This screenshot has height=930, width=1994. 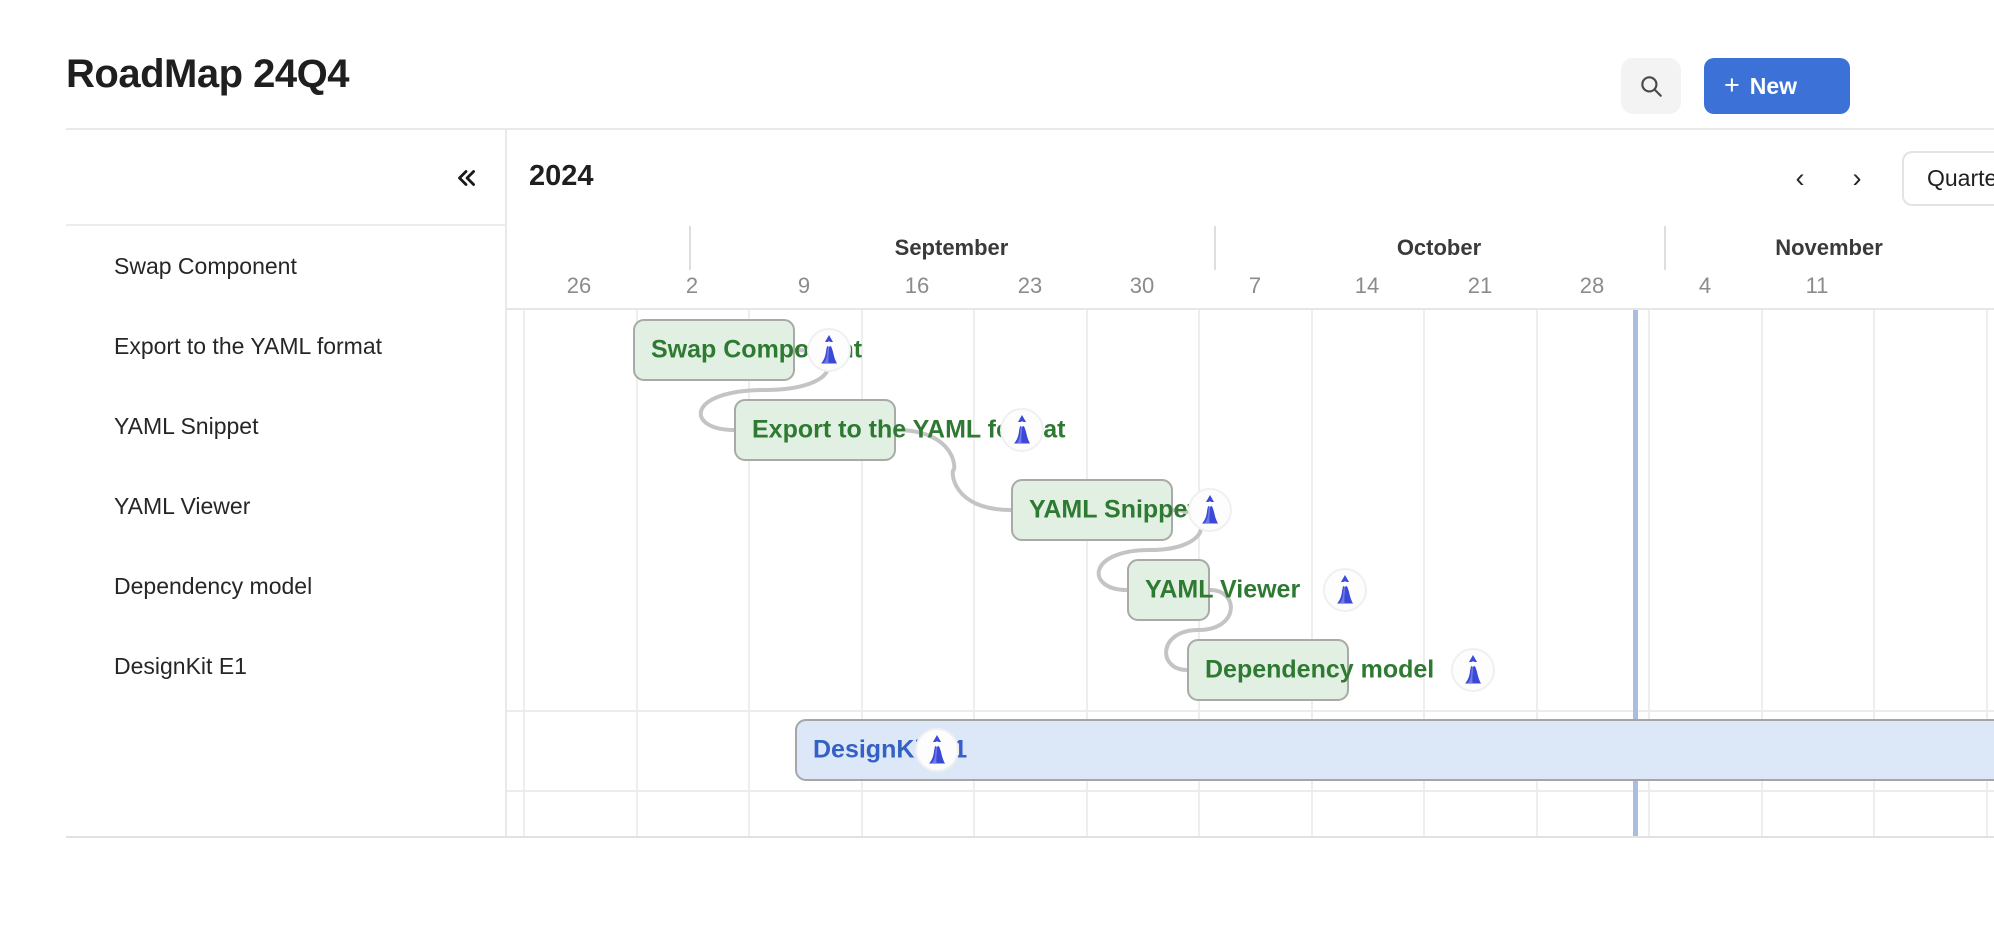 I want to click on zoom-level-select: Quarter, so click(x=1948, y=178).